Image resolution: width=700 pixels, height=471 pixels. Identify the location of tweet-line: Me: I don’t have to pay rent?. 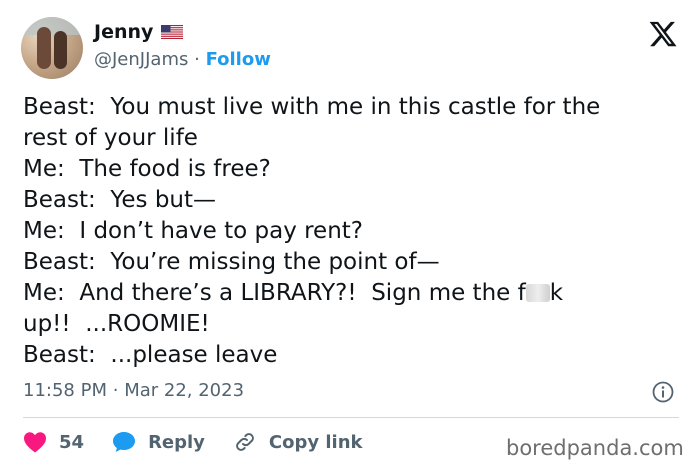
(193, 231).